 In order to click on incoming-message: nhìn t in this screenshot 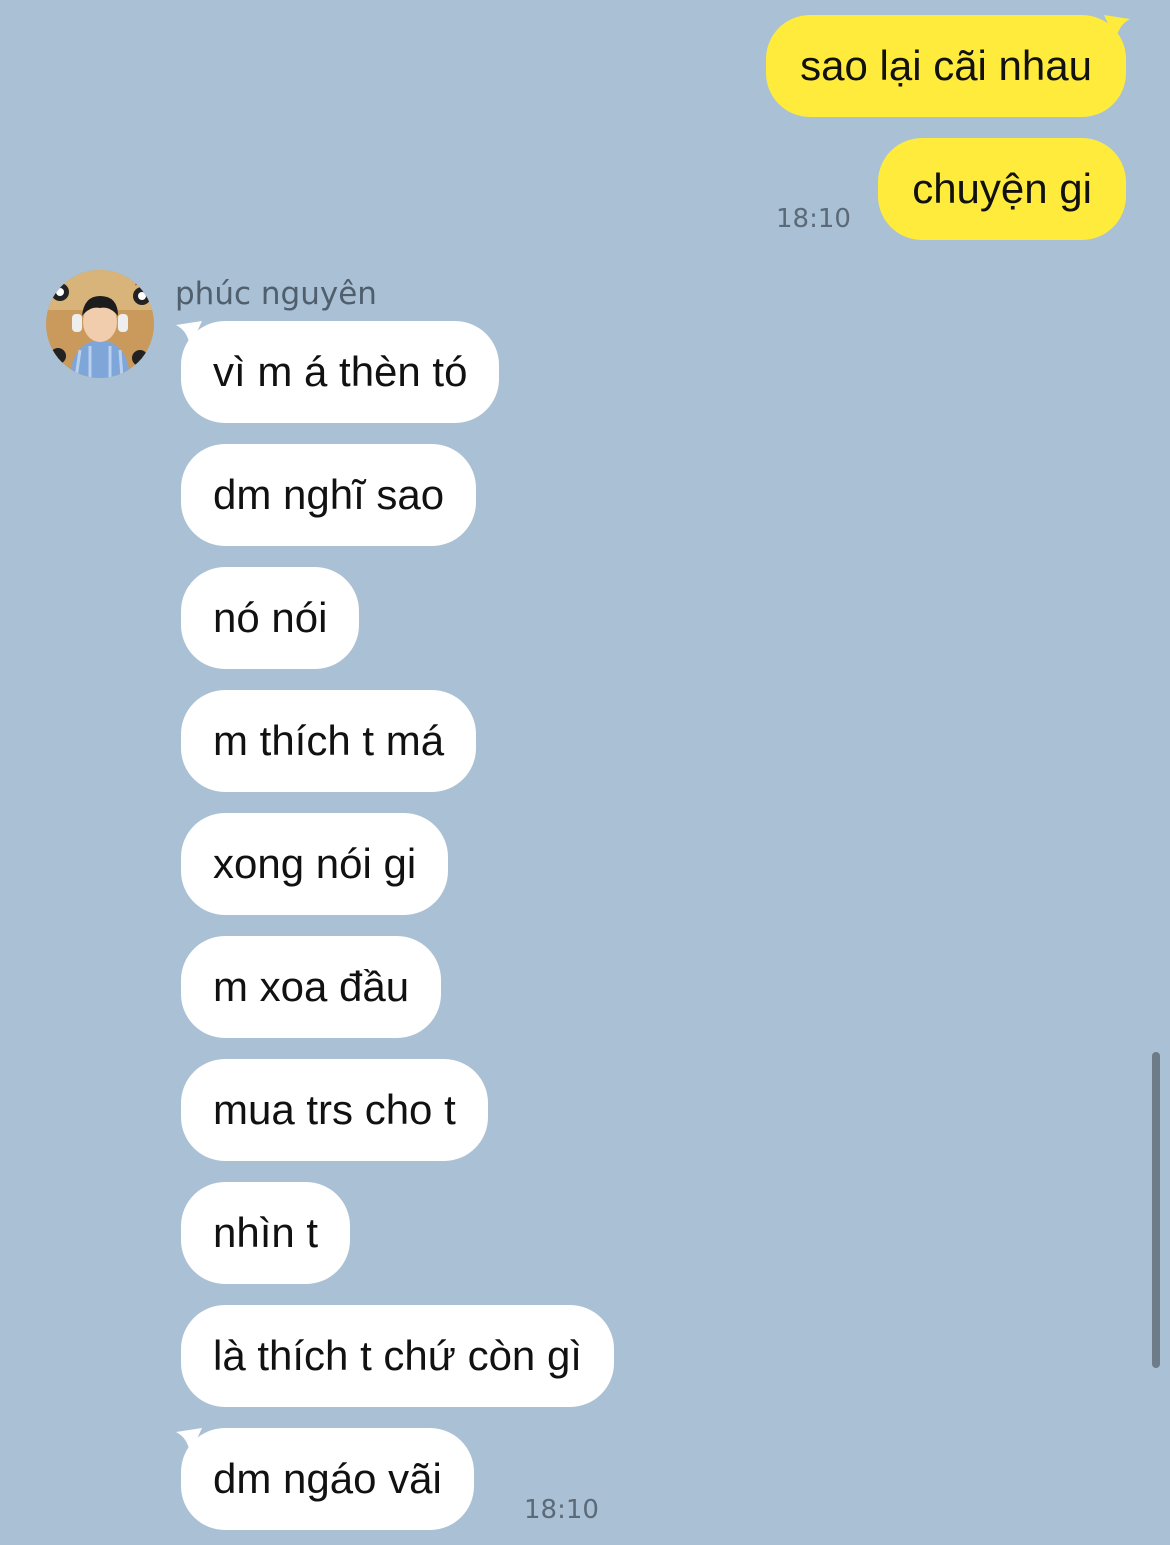, I will do `click(266, 1233)`.